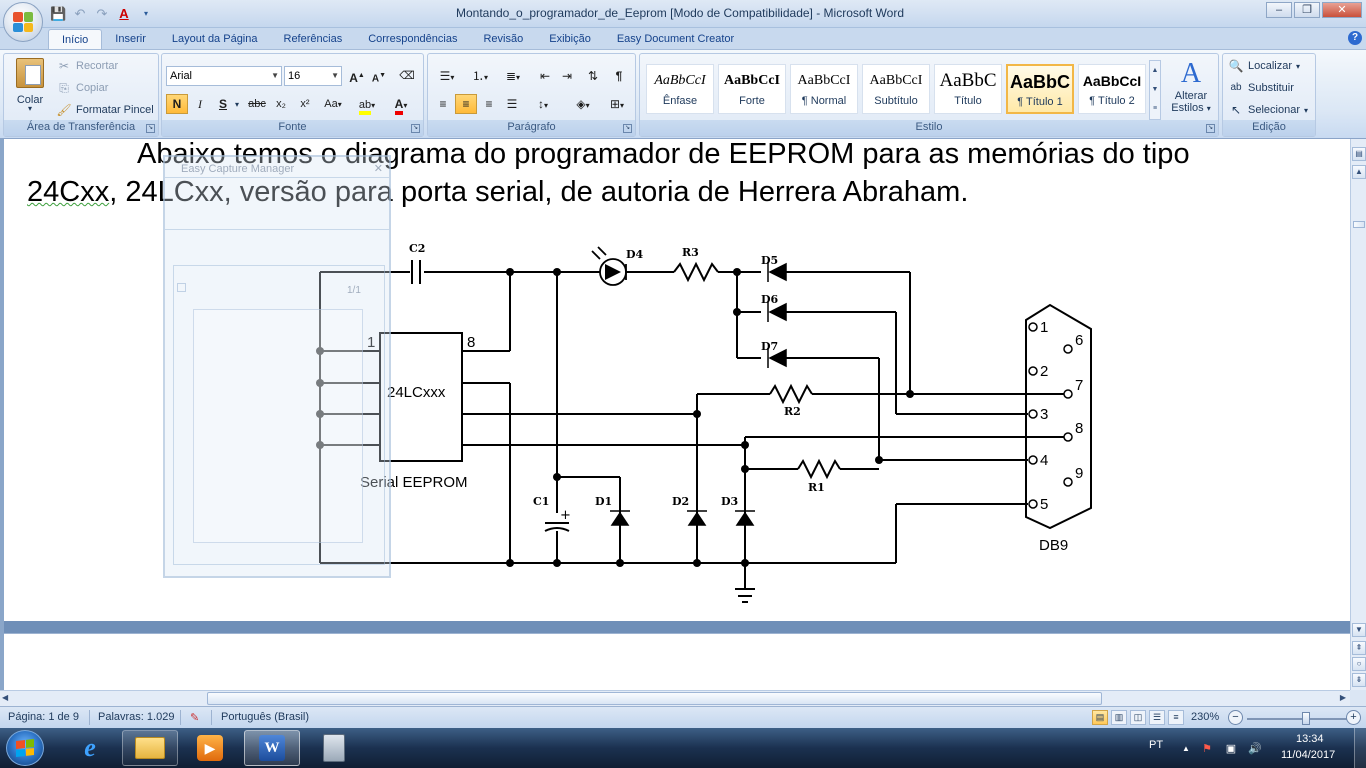 This screenshot has width=1366, height=768. Describe the element at coordinates (545, 76) in the screenshot. I see `decrease-indent-button: ⇤` at that location.